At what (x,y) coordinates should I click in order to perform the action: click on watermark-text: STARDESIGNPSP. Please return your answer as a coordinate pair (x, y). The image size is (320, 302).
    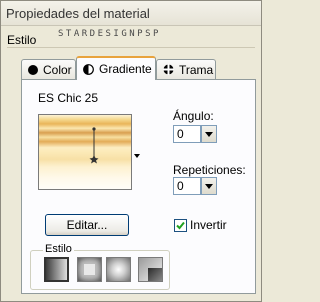
    Looking at the image, I should click on (109, 34).